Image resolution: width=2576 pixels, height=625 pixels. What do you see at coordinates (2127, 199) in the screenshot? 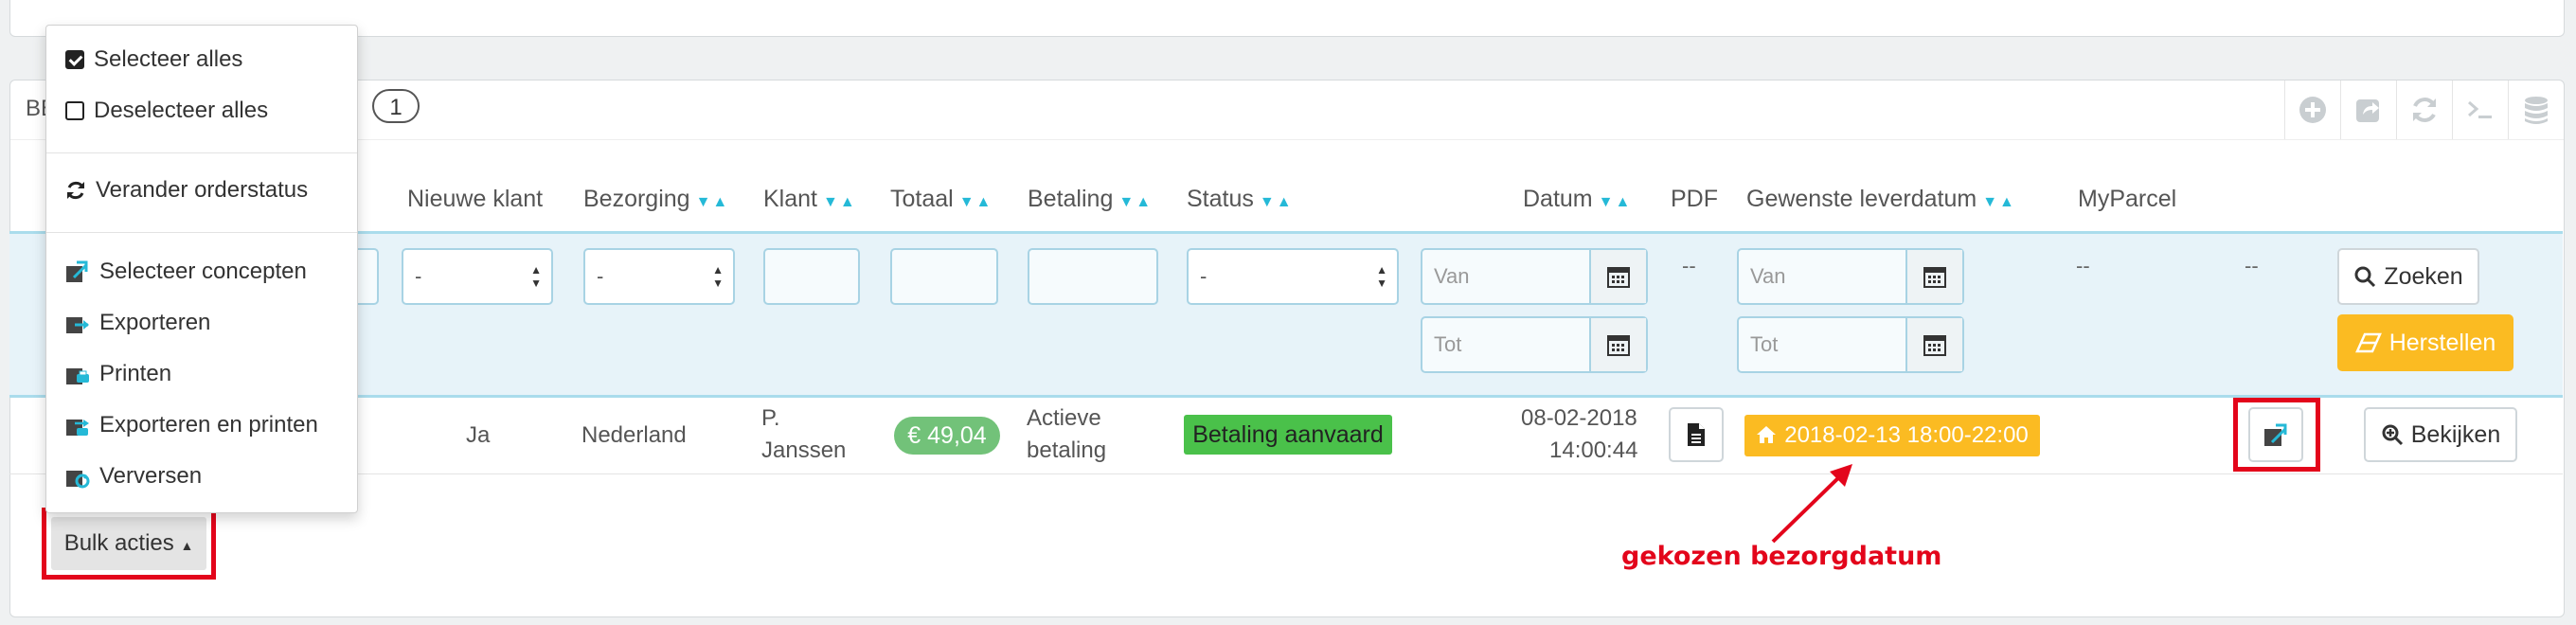
I see `column-header-myparcel: MyParcel` at bounding box center [2127, 199].